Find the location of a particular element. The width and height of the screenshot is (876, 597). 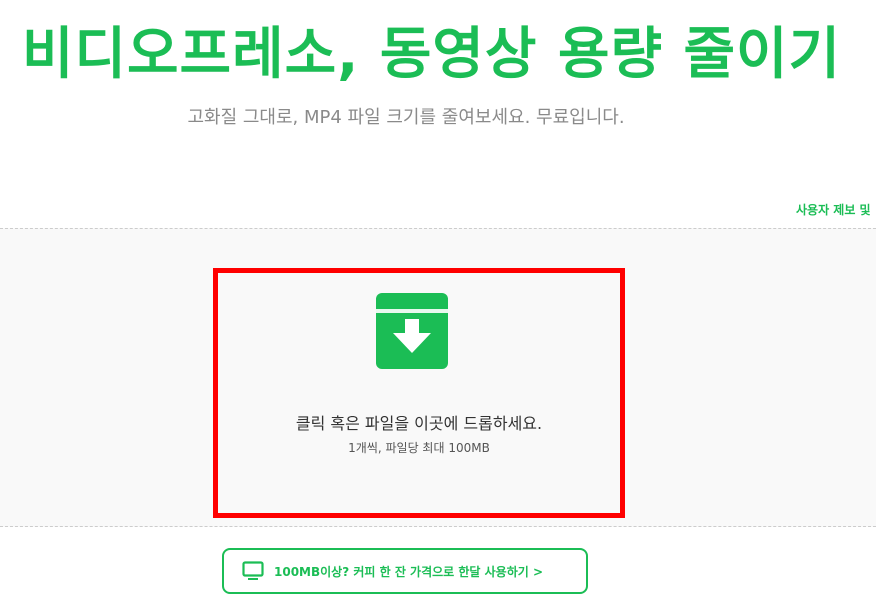

premium-upgrade-label: 100MB이상? 커피 한 잔 가격으로 한달 사용하기 > is located at coordinates (409, 571).